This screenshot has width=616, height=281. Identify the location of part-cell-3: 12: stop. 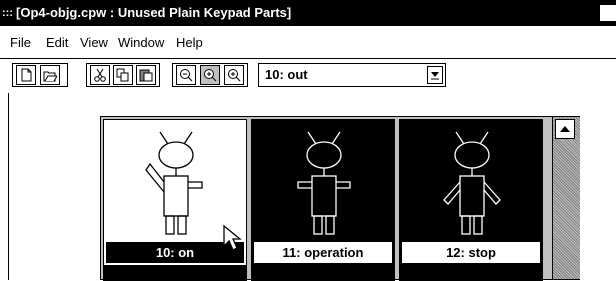
(471, 192).